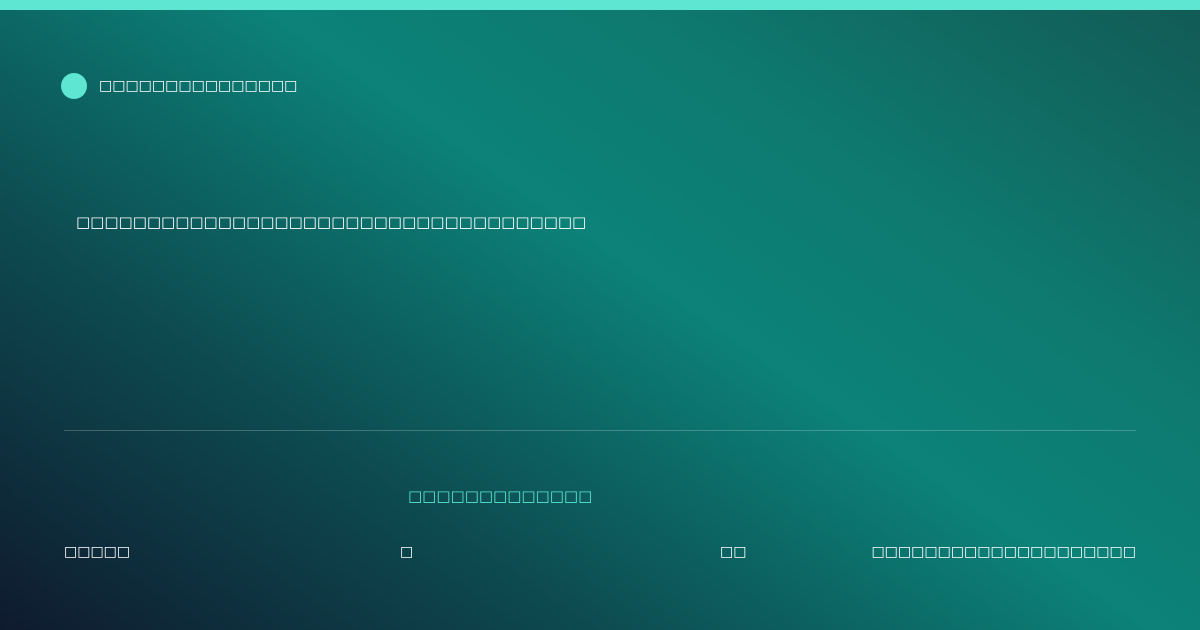  Describe the element at coordinates (500, 496) in the screenshot. I see `accent-text: □□□□□□□□□□□□□` at that location.